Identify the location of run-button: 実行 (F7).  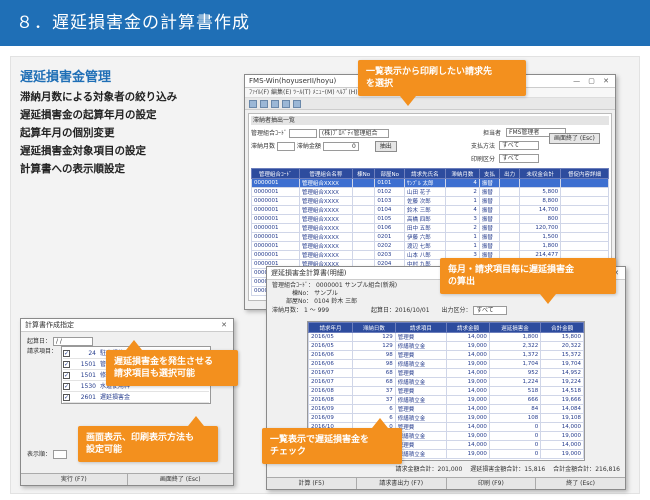
(74, 479).